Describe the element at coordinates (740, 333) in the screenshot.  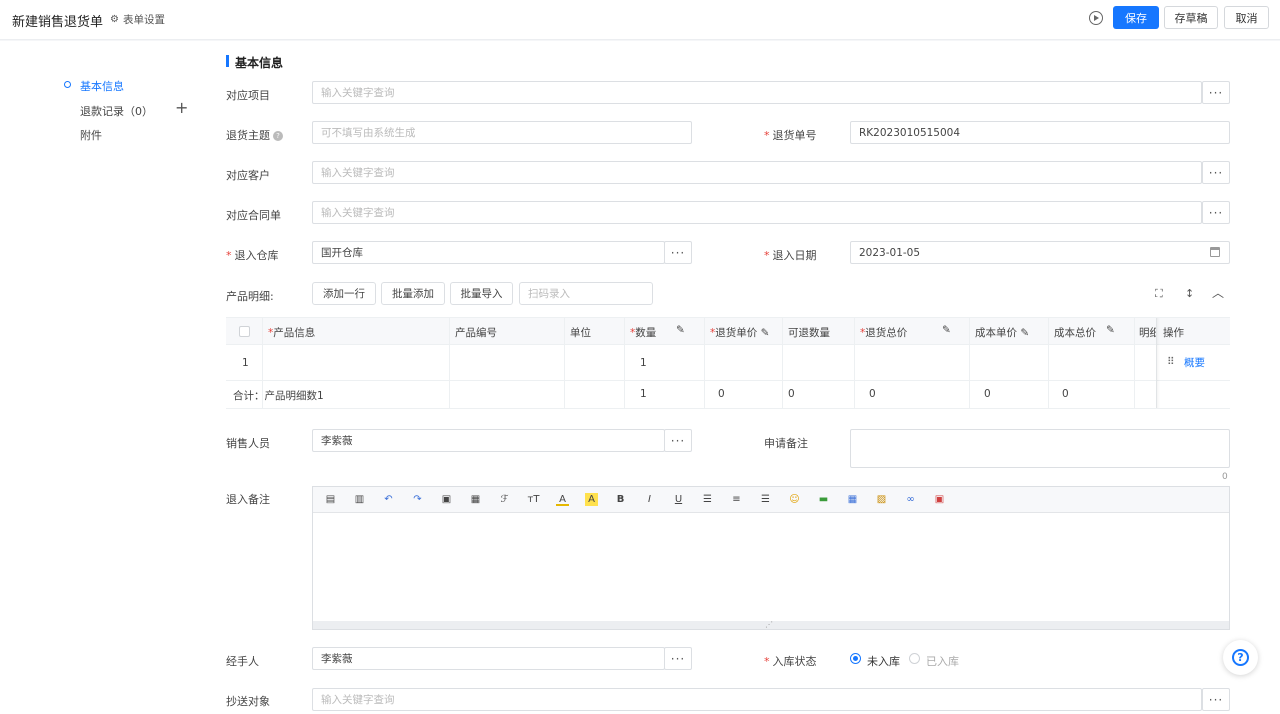
I see `th-return-unit-price: *退货单价 ✎` at that location.